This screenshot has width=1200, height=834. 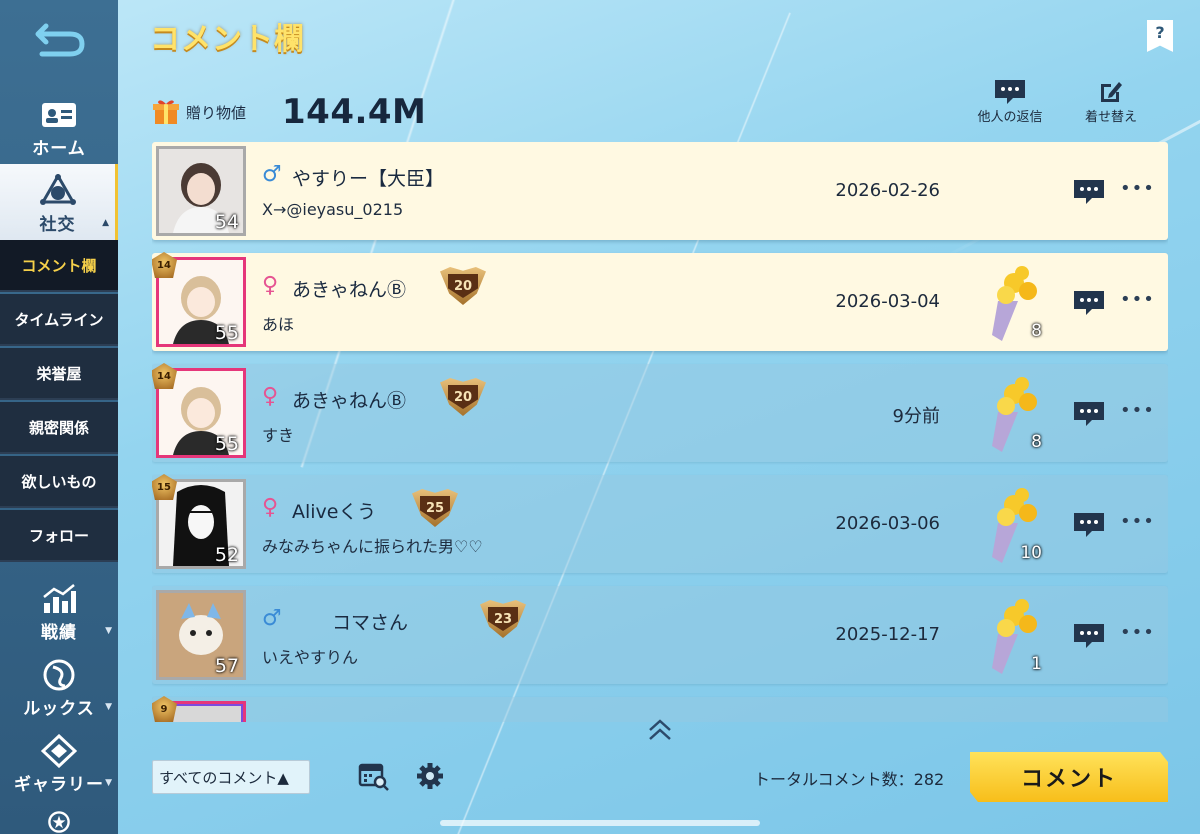 What do you see at coordinates (430, 776) in the screenshot?
I see `settings-button` at bounding box center [430, 776].